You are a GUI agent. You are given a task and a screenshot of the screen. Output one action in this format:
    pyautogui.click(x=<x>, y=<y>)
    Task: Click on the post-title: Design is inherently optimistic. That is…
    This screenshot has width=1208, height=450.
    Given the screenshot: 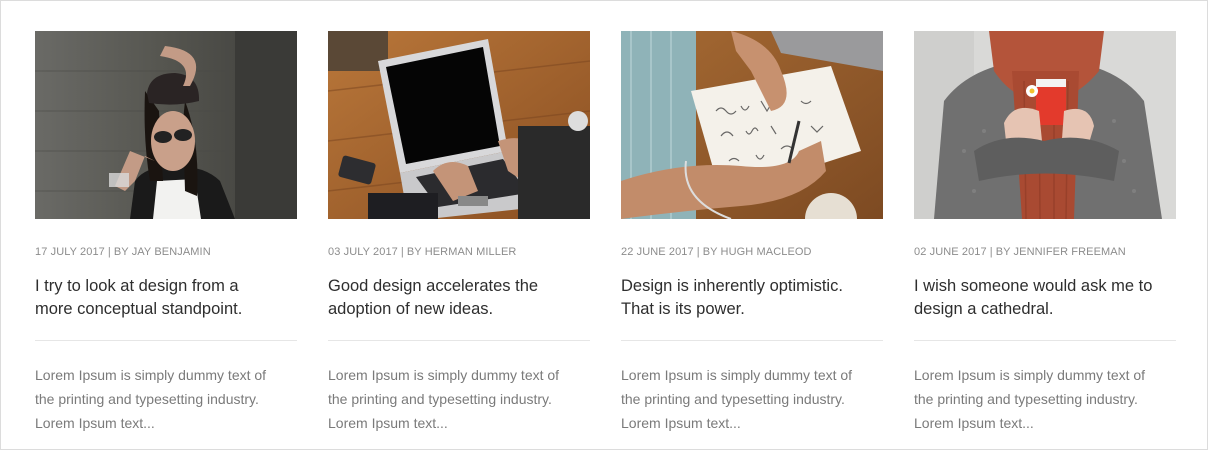 What is the action you would take?
    pyautogui.click(x=741, y=298)
    